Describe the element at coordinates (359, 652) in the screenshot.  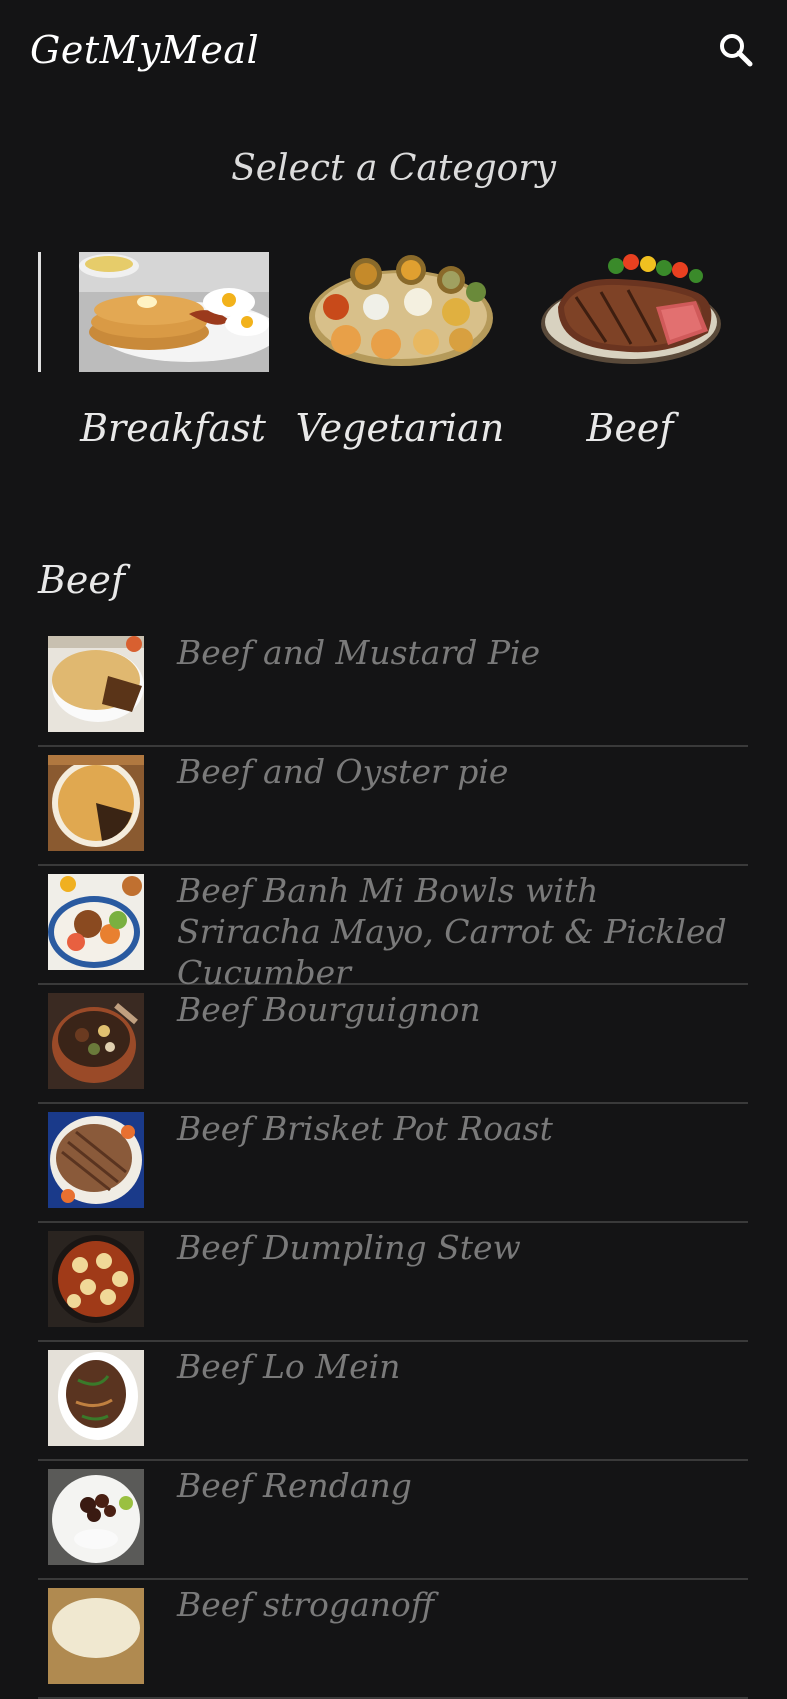
I see `meal-name: Beef and Mustard Pie` at that location.